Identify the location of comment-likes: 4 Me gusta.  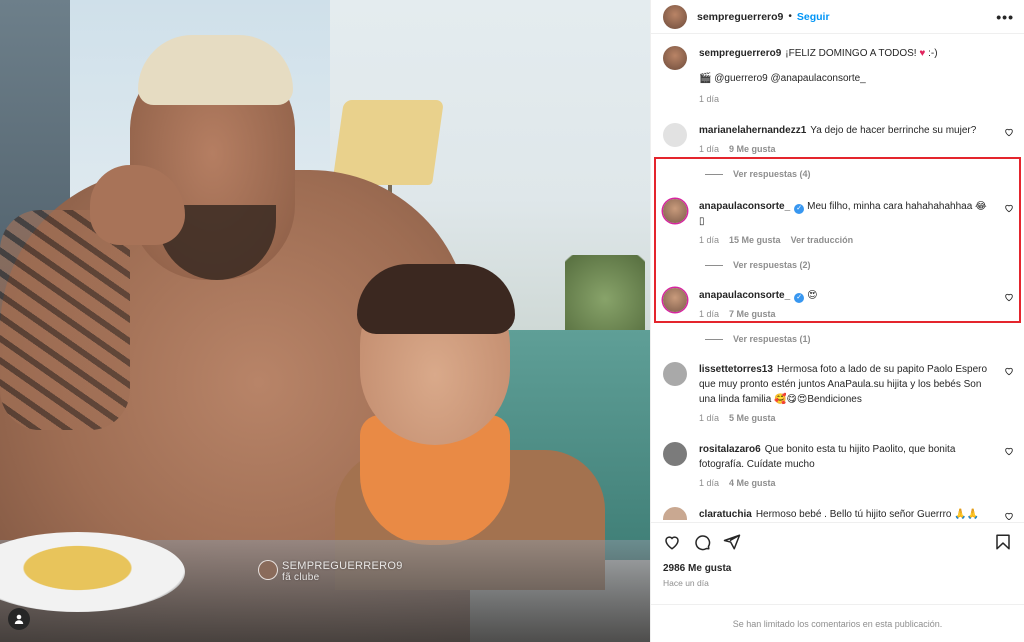
(752, 483).